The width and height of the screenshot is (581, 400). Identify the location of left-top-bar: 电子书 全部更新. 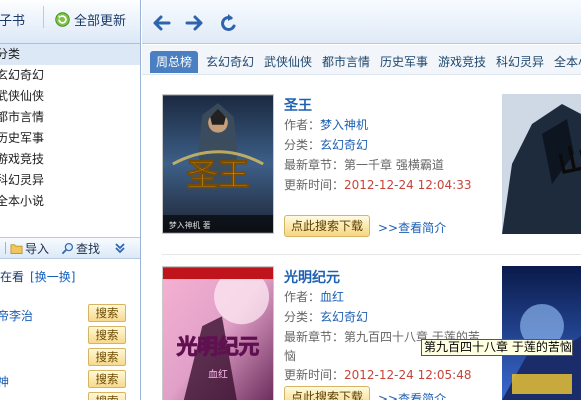
(70, 22).